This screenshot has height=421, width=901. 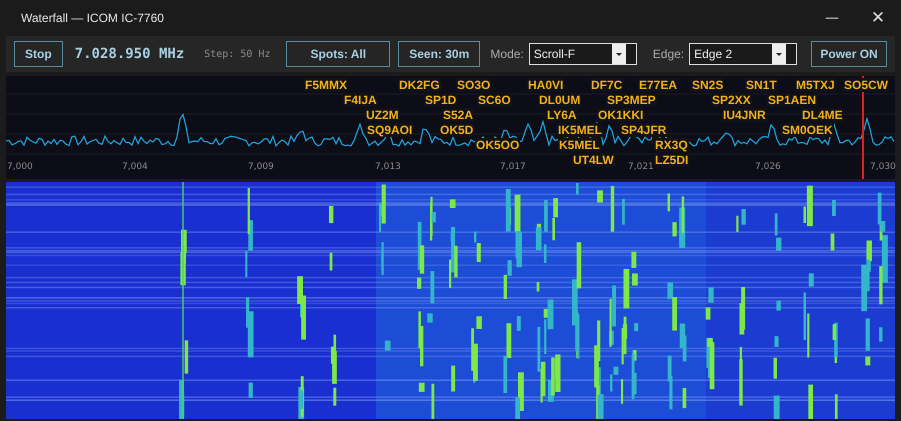 What do you see at coordinates (658, 85) in the screenshot?
I see `spot-callsign: E77EA` at bounding box center [658, 85].